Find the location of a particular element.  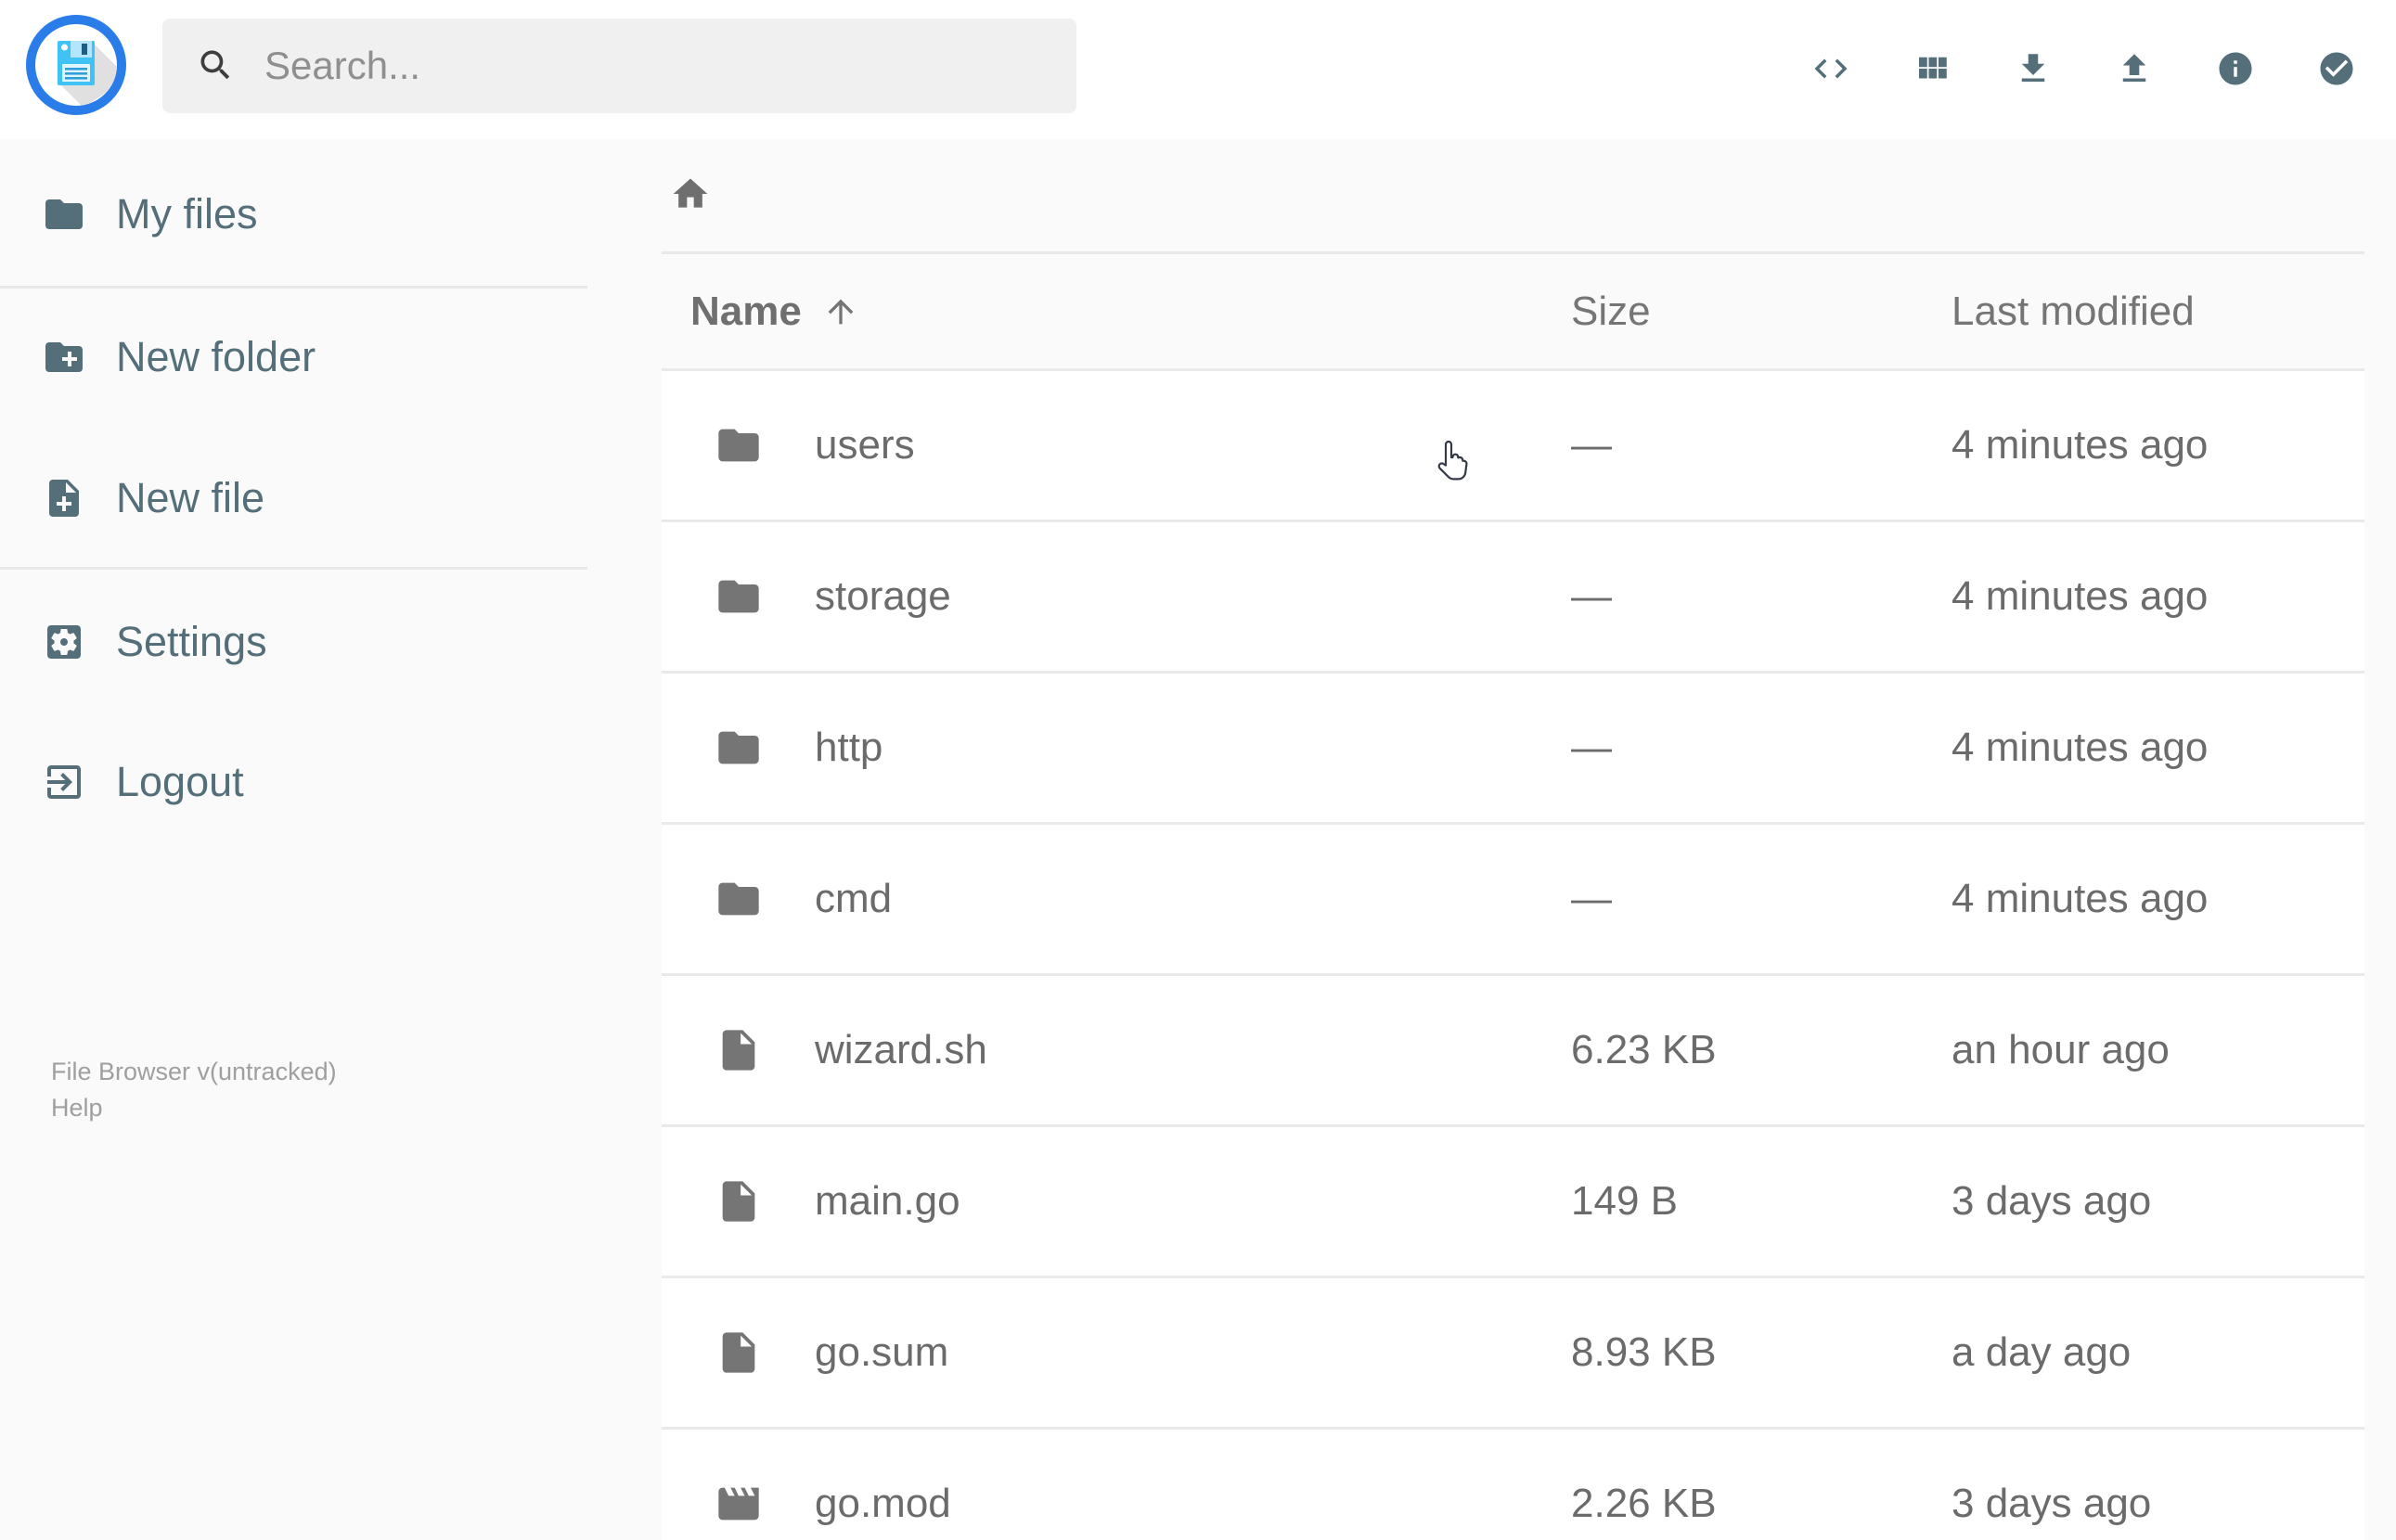

sidebar-item-new-file: New file is located at coordinates (293, 498).